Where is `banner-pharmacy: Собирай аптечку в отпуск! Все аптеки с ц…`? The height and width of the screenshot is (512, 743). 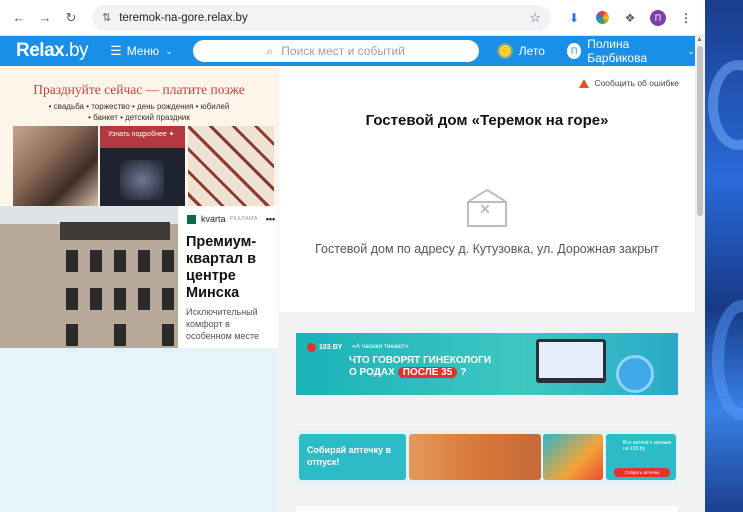 banner-pharmacy: Собирай аптечку в отпуск! Все аптеки с ц… is located at coordinates (487, 457).